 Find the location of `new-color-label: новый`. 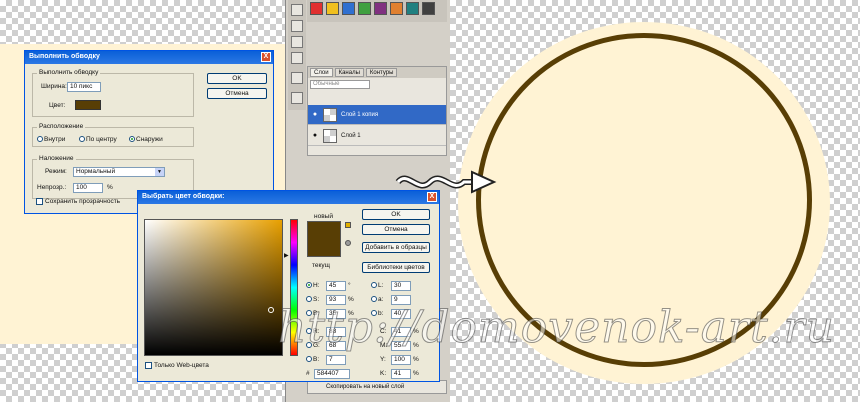

new-color-label: новый is located at coordinates (323, 216).